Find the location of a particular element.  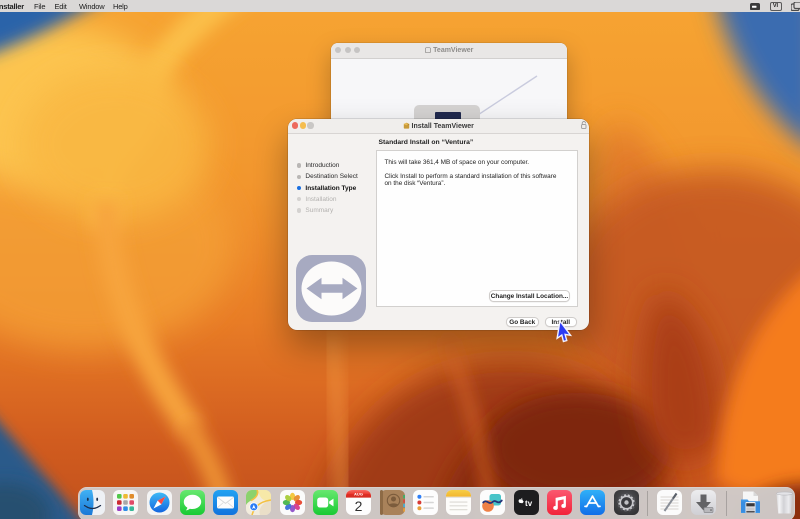

svg-text: tv is located at coordinates (529, 503).